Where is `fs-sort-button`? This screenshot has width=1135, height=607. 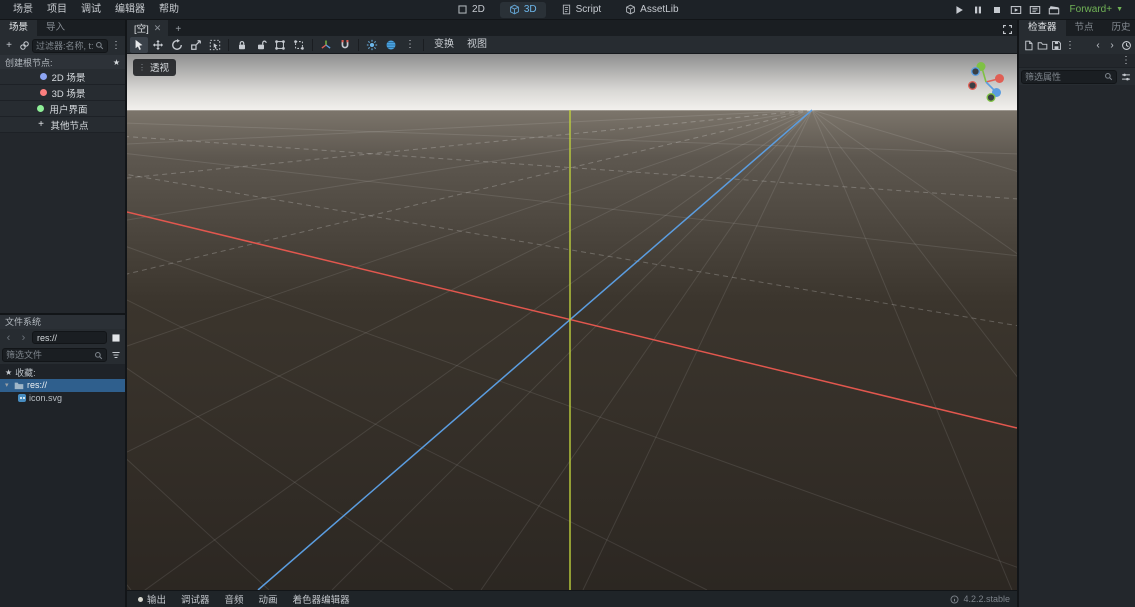 fs-sort-button is located at coordinates (116, 355).